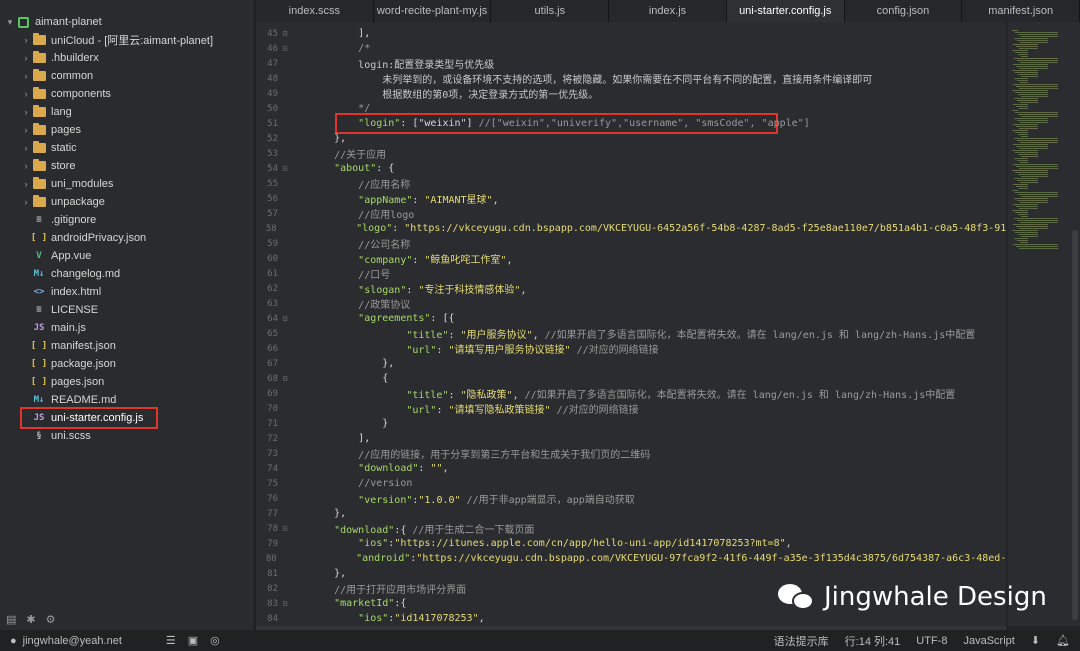 Image resolution: width=1080 pixels, height=651 pixels. What do you see at coordinates (171, 640) in the screenshot?
I see `outline-icon: ☰` at bounding box center [171, 640].